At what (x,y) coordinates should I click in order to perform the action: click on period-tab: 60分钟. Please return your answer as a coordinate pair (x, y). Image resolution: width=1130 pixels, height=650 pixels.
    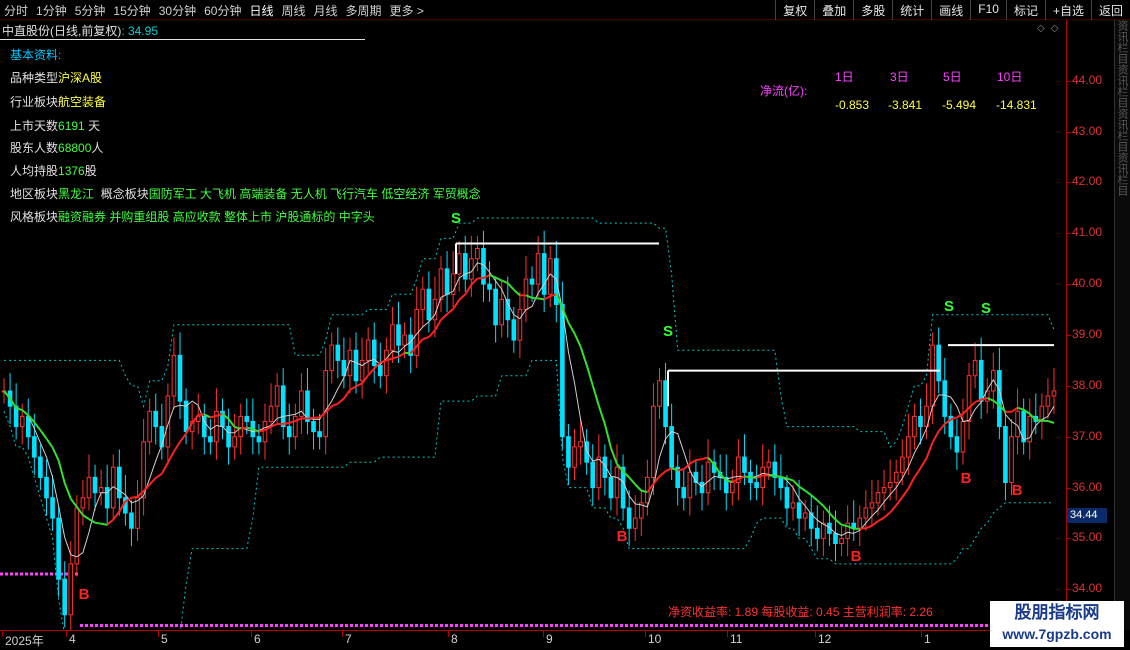
    Looking at the image, I should click on (222, 10).